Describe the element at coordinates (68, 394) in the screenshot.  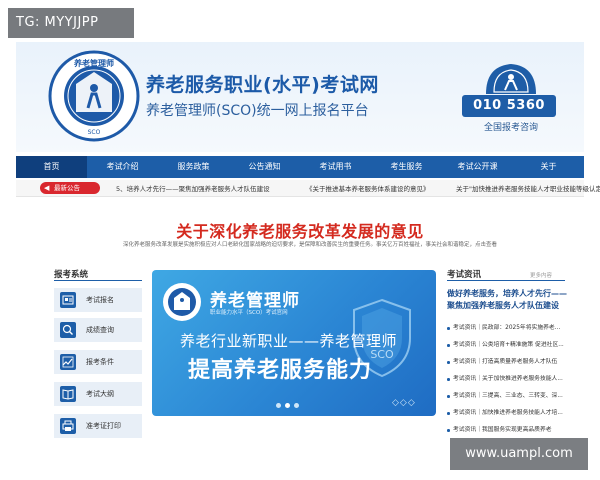
I see `book-icon` at that location.